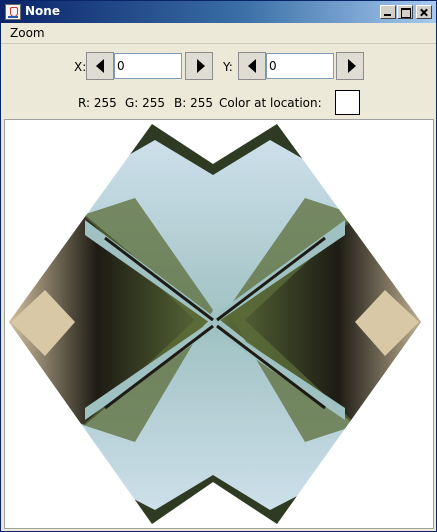 The height and width of the screenshot is (532, 437). Describe the element at coordinates (252, 66) in the screenshot. I see `y-decrement-button` at that location.